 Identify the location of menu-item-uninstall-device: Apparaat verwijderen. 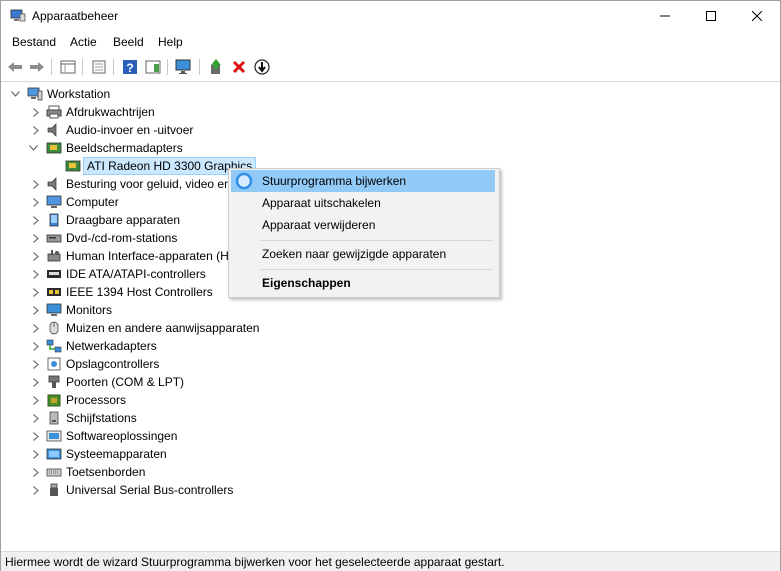
(363, 225).